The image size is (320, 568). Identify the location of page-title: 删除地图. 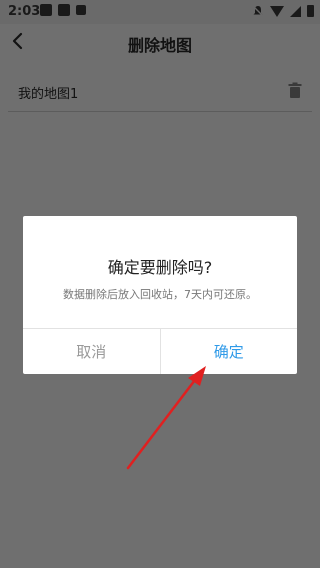
(159, 45).